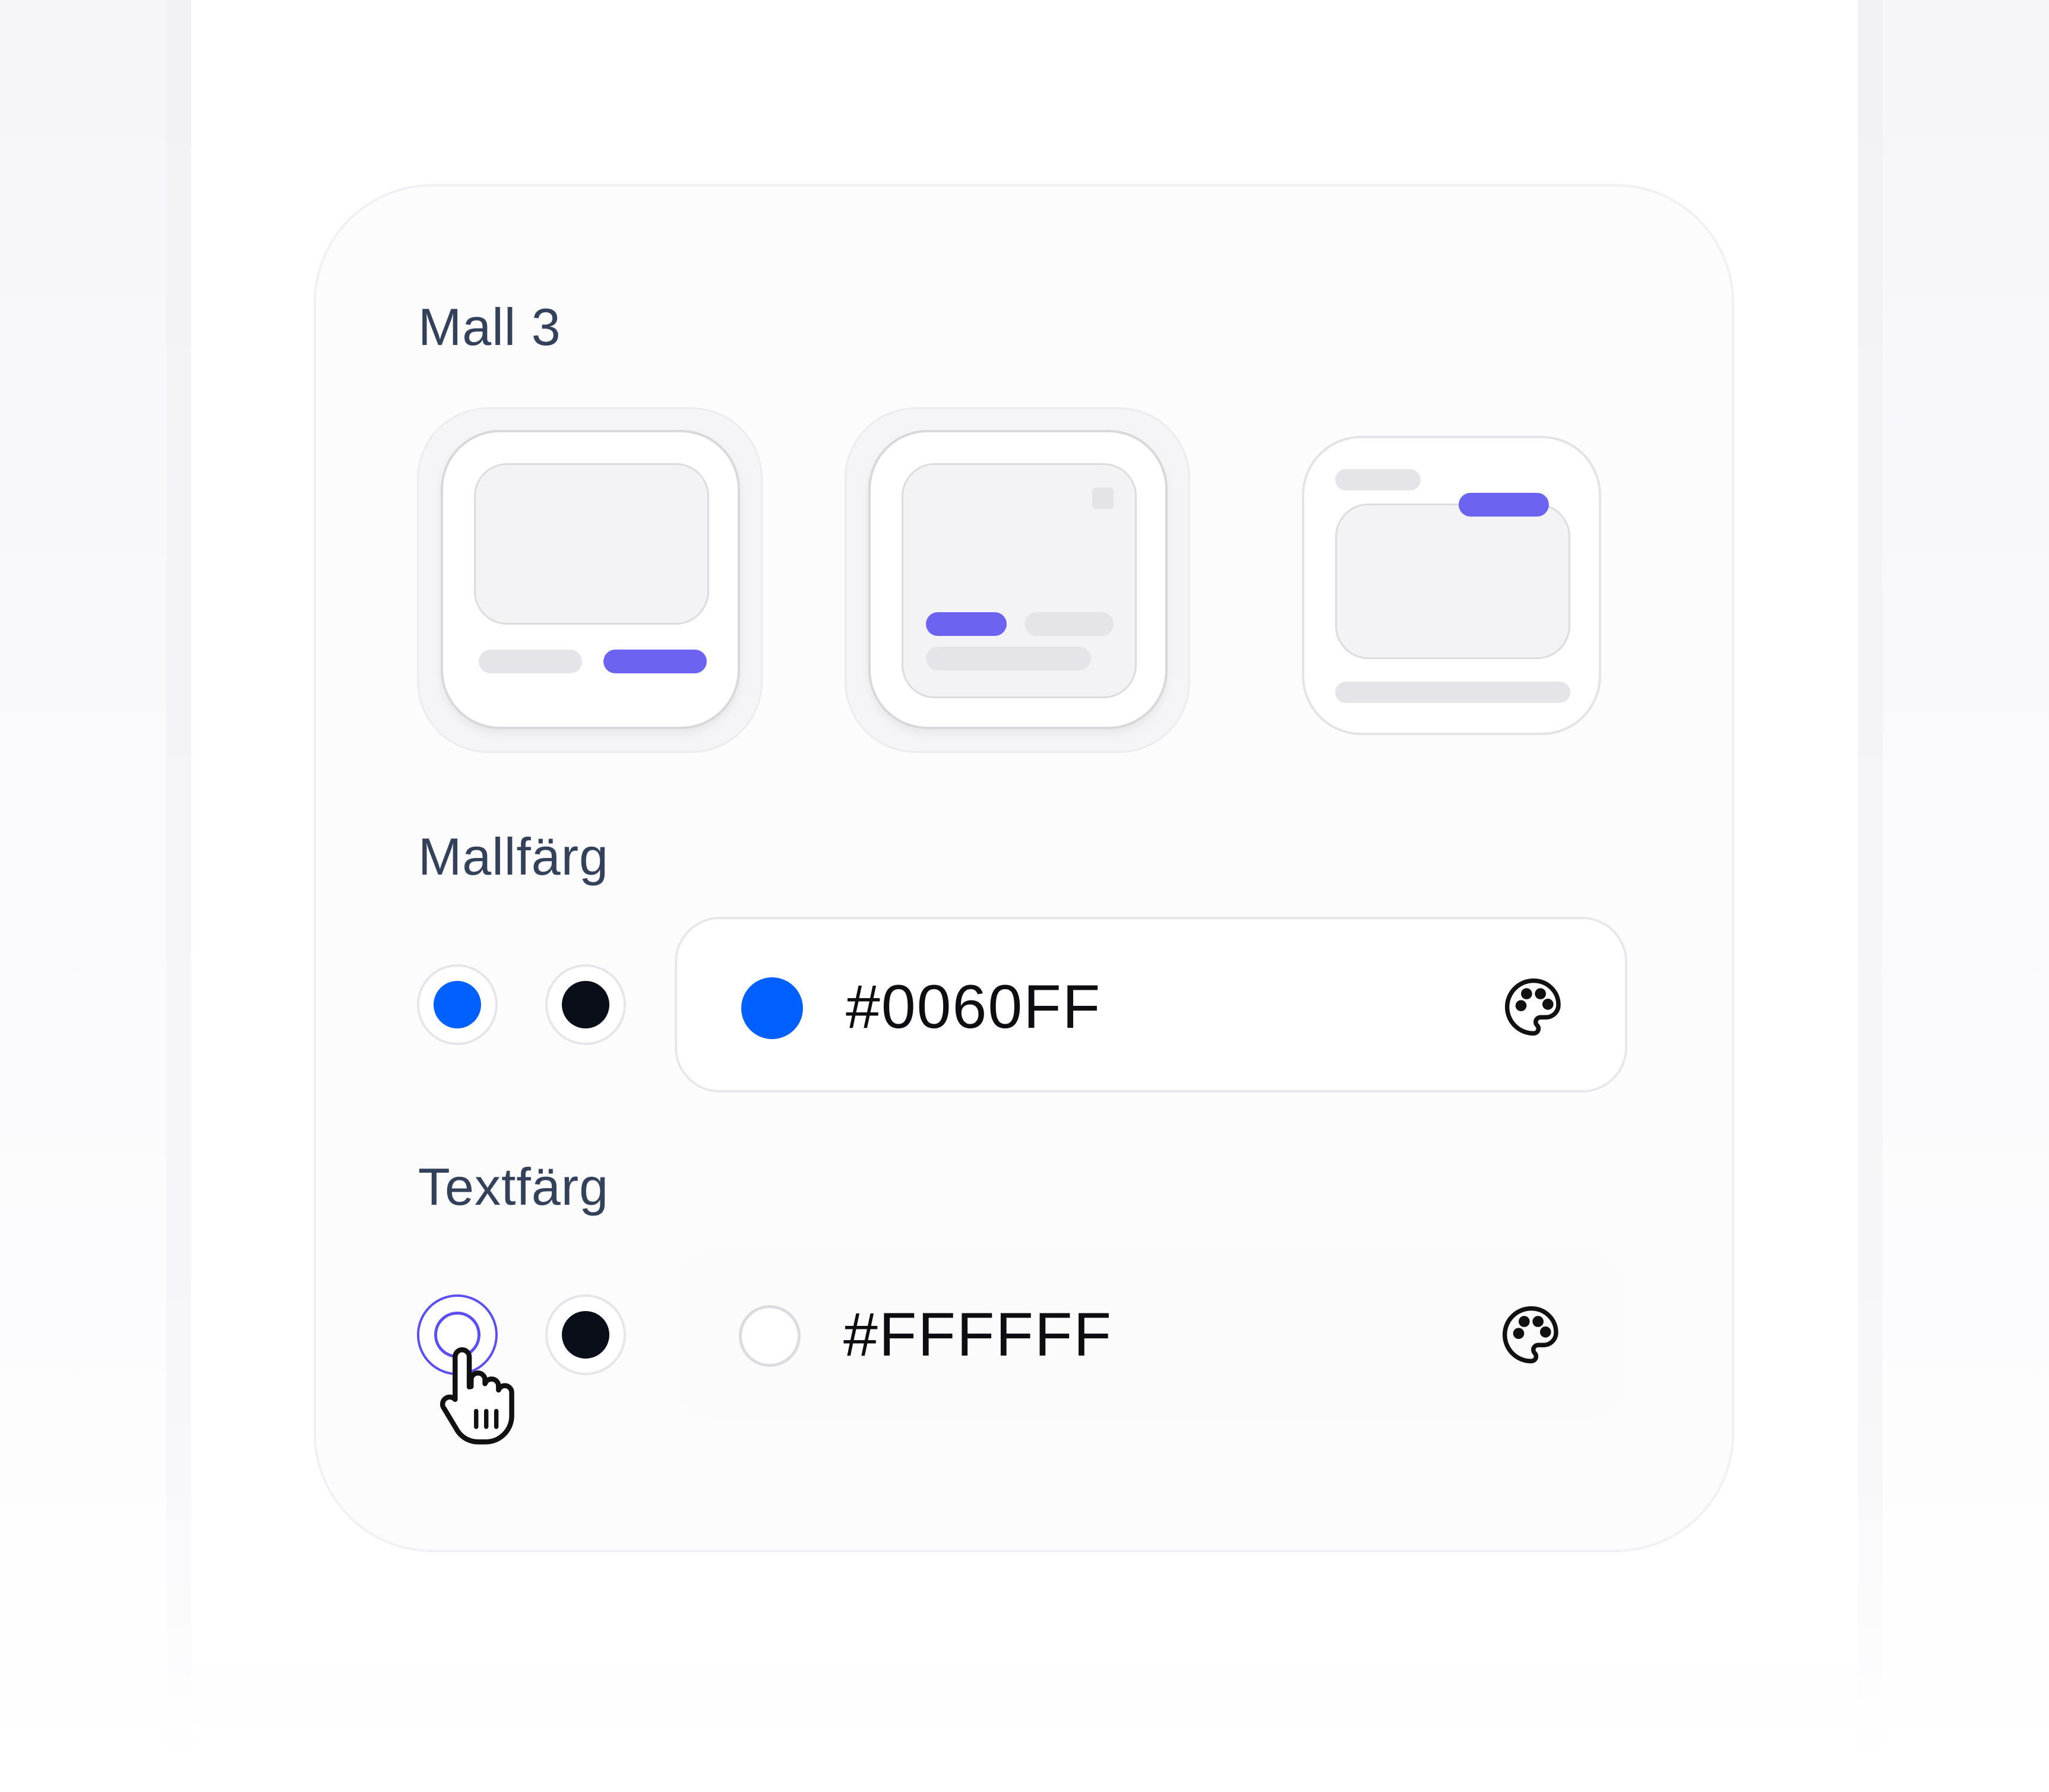 The image size is (2049, 1792). I want to click on template-color-label: Mallfärg, so click(513, 857).